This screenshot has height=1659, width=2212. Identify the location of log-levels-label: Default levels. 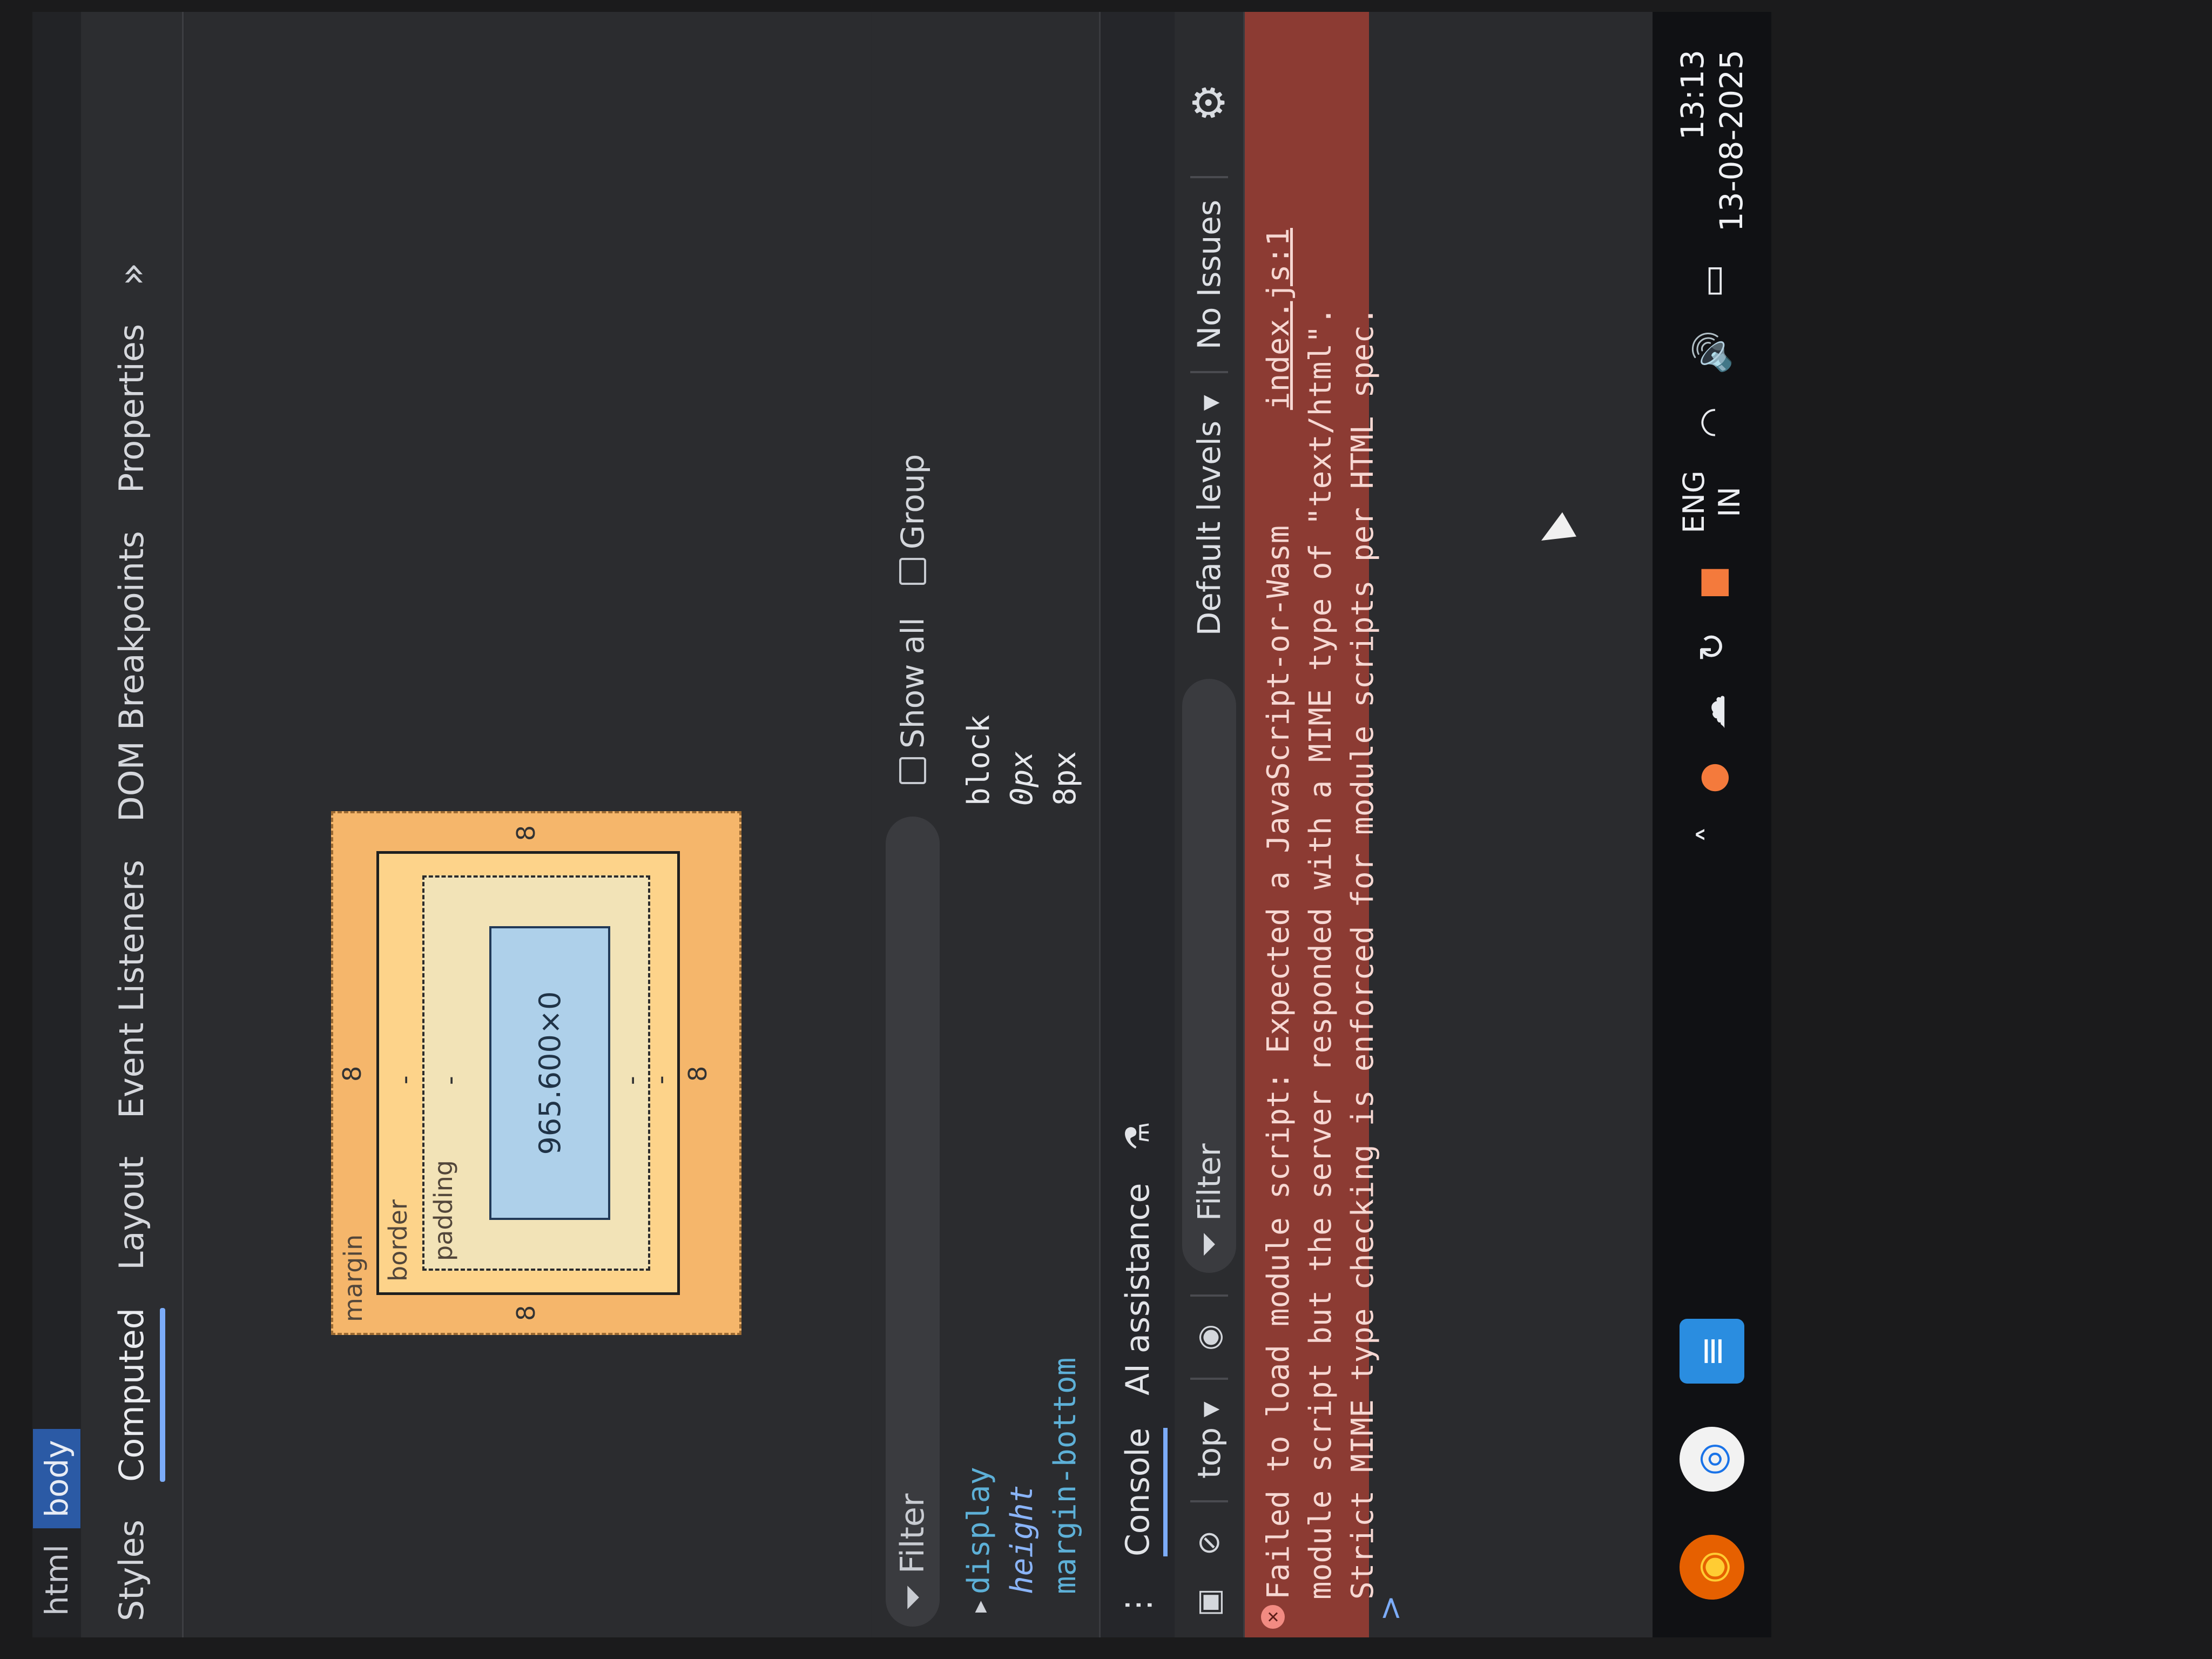
(1209, 528).